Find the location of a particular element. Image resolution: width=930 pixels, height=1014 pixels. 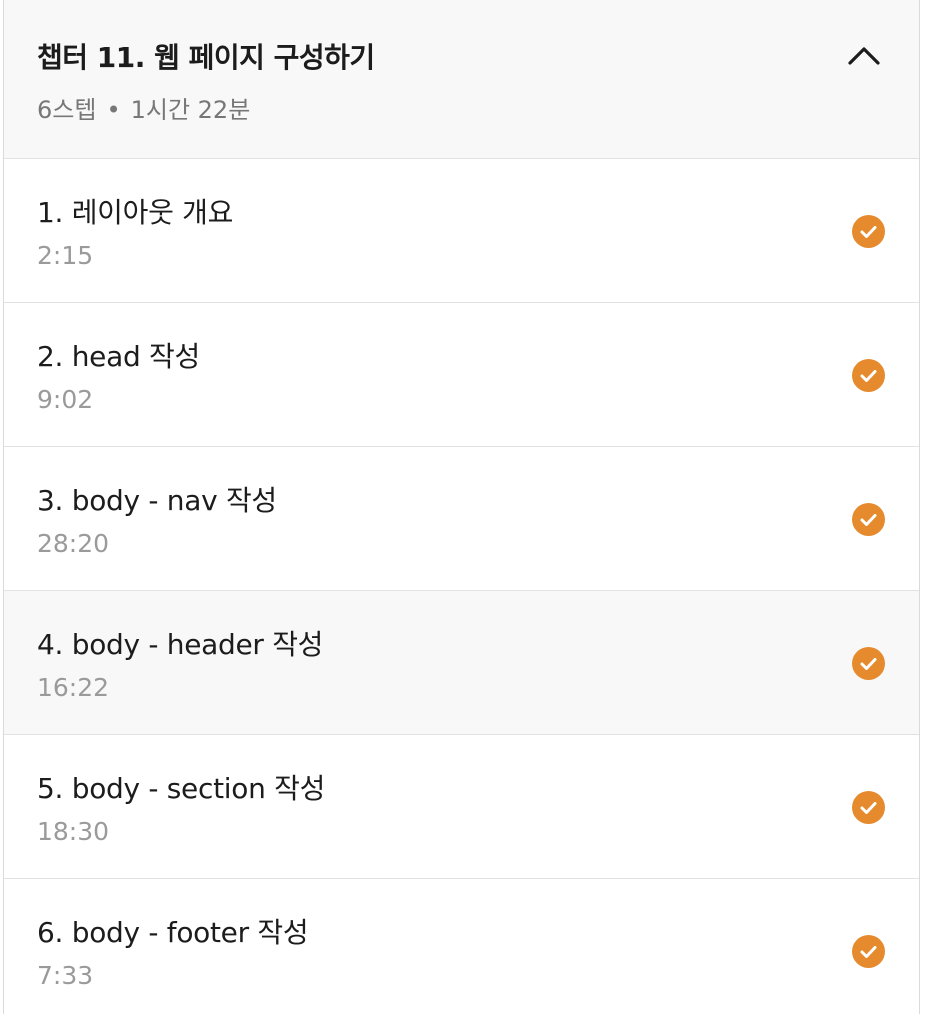

lesson-title: 3. body - nav 작성 is located at coordinates (157, 500).